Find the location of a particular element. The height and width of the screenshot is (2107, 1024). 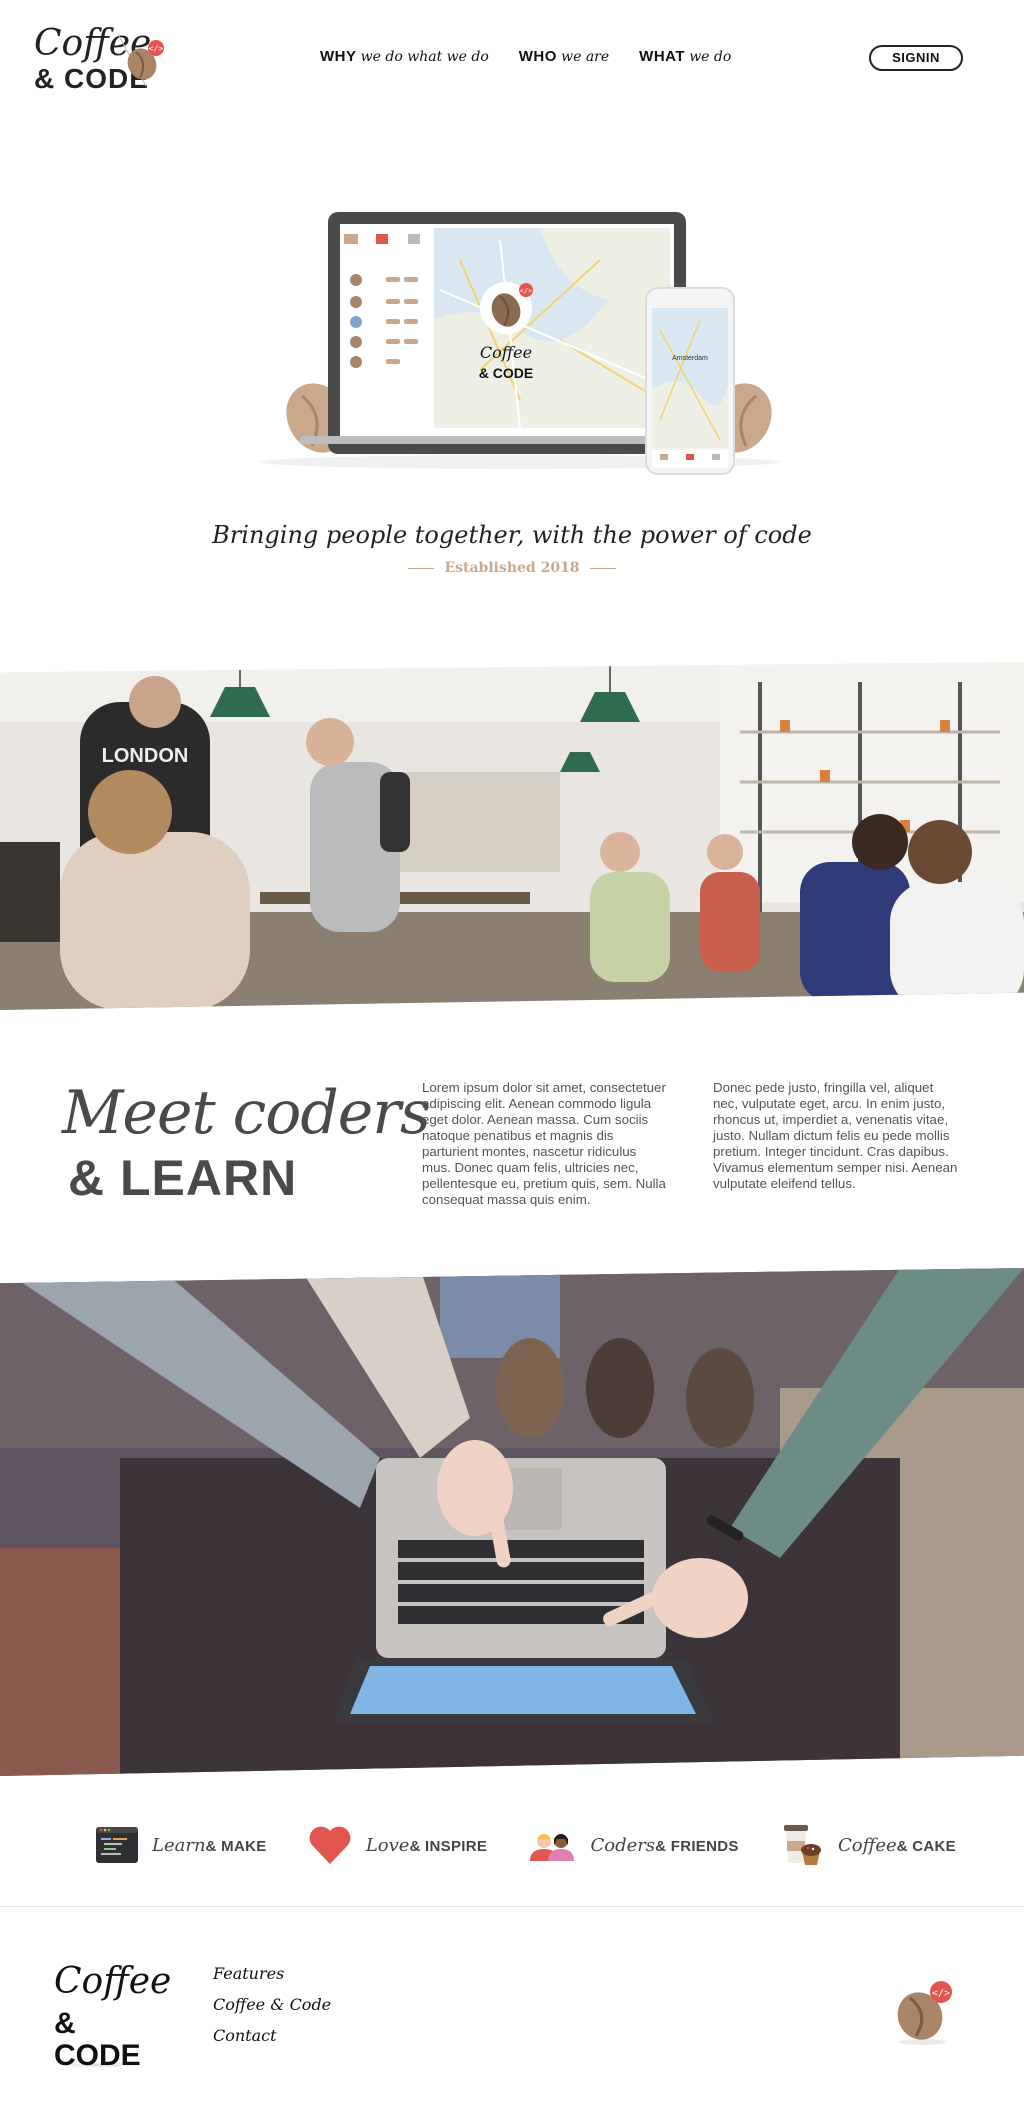

device-logo-line2: & CODE is located at coordinates (506, 373).